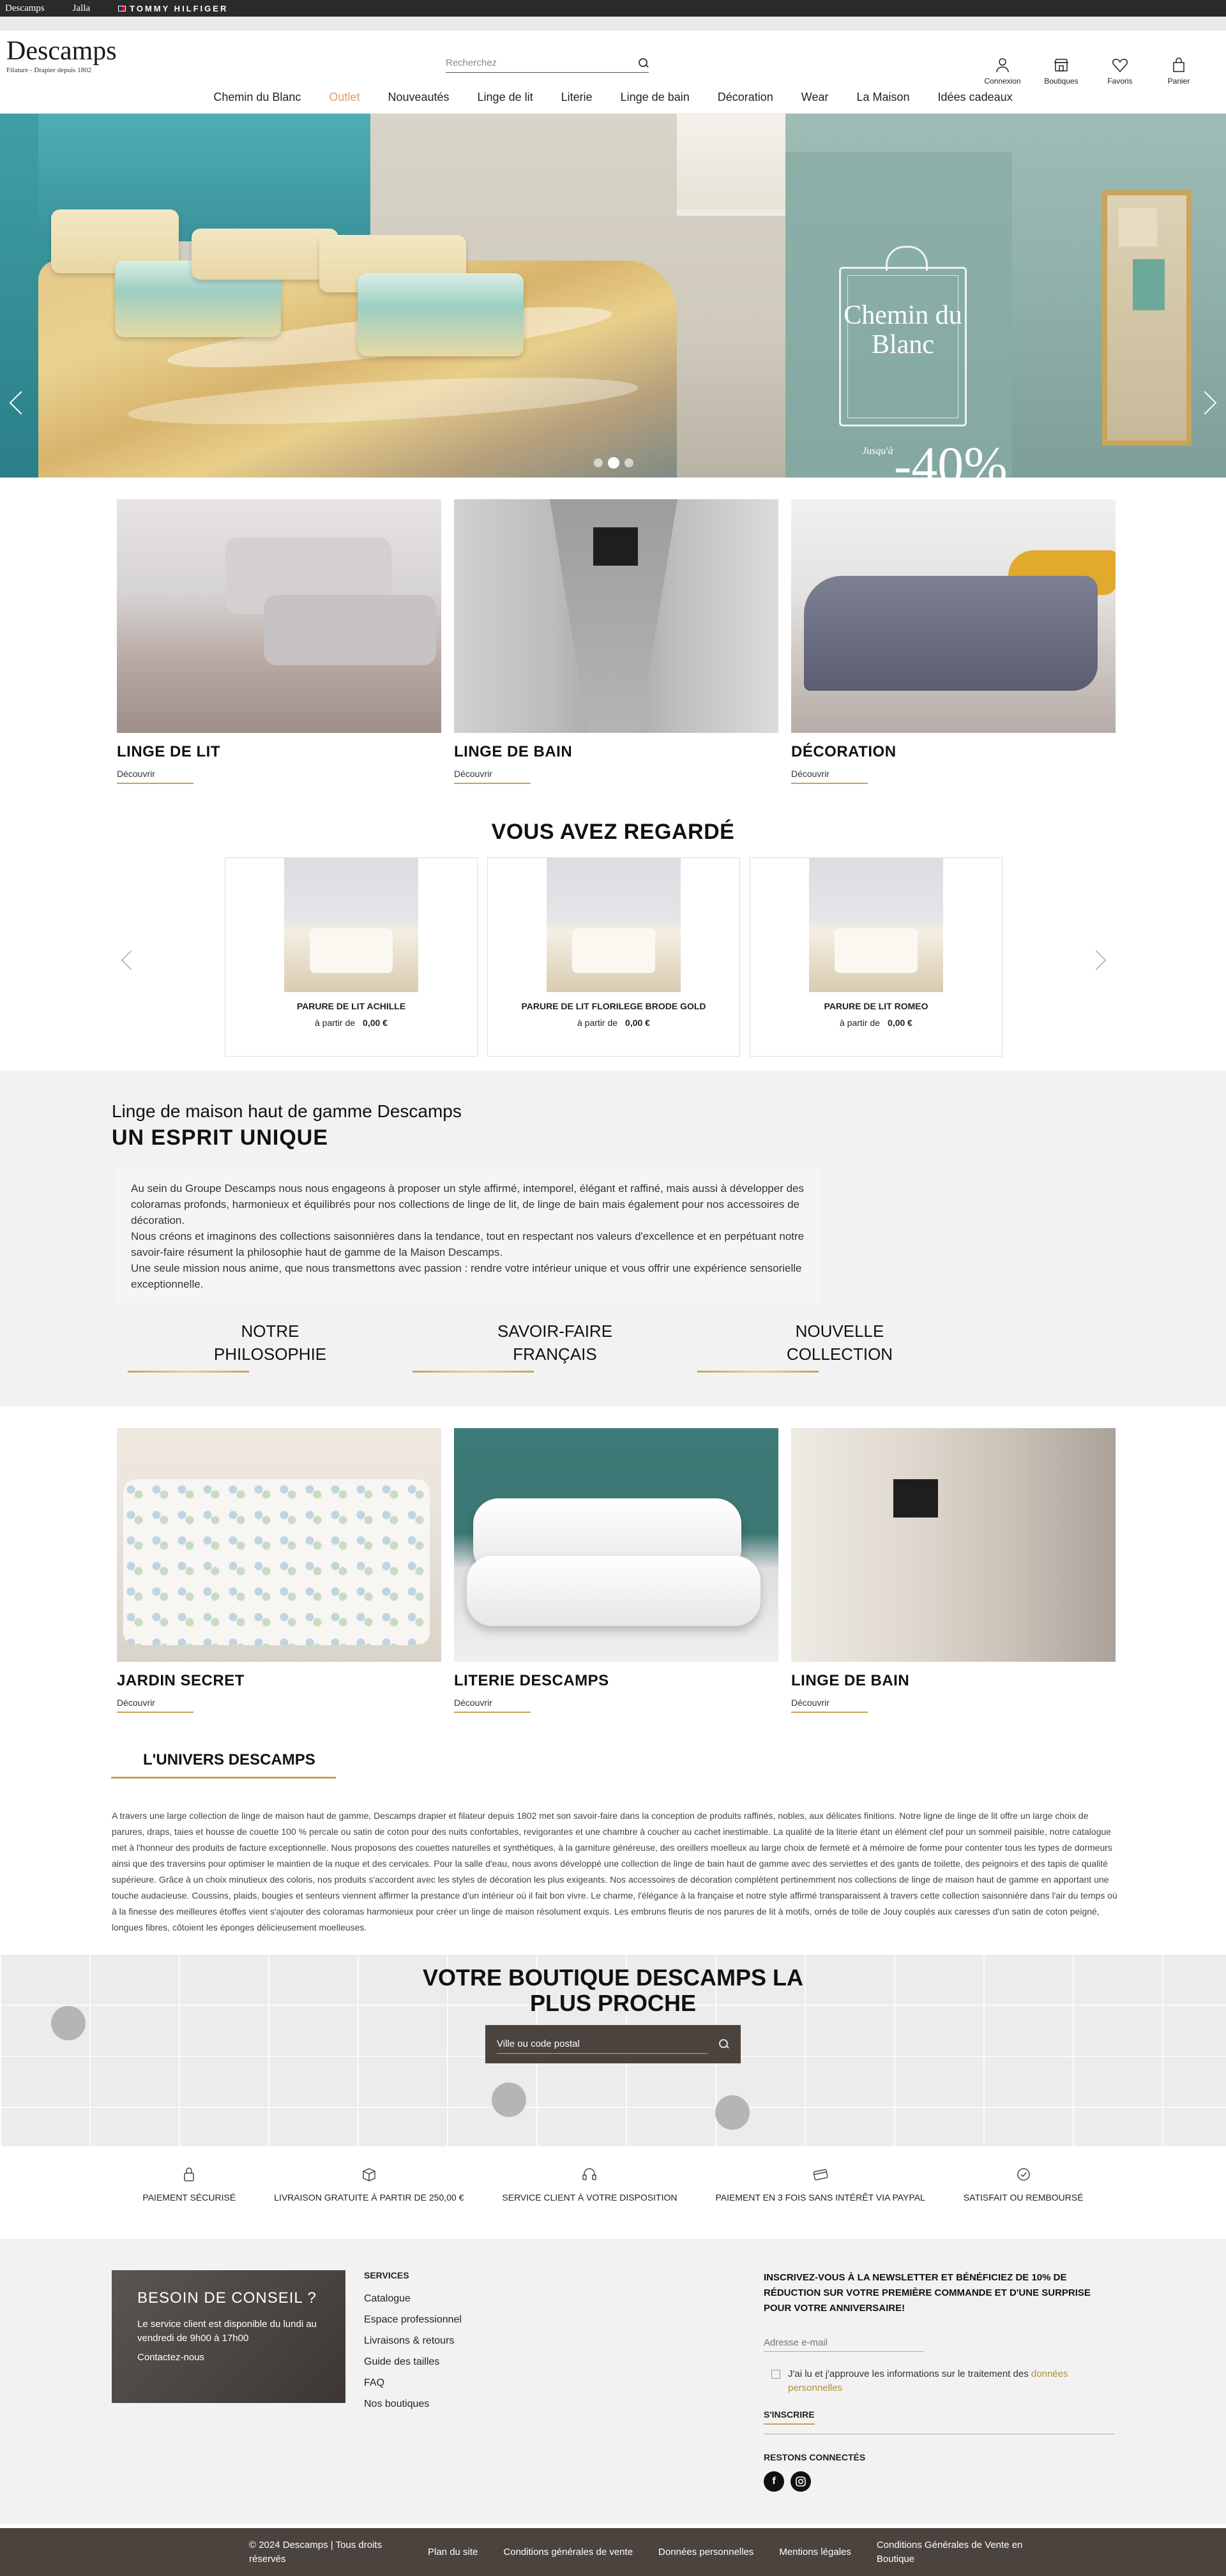 The width and height of the screenshot is (1226, 2576). Describe the element at coordinates (82, 8) in the screenshot. I see `brand-link-jalla: Jalla` at that location.